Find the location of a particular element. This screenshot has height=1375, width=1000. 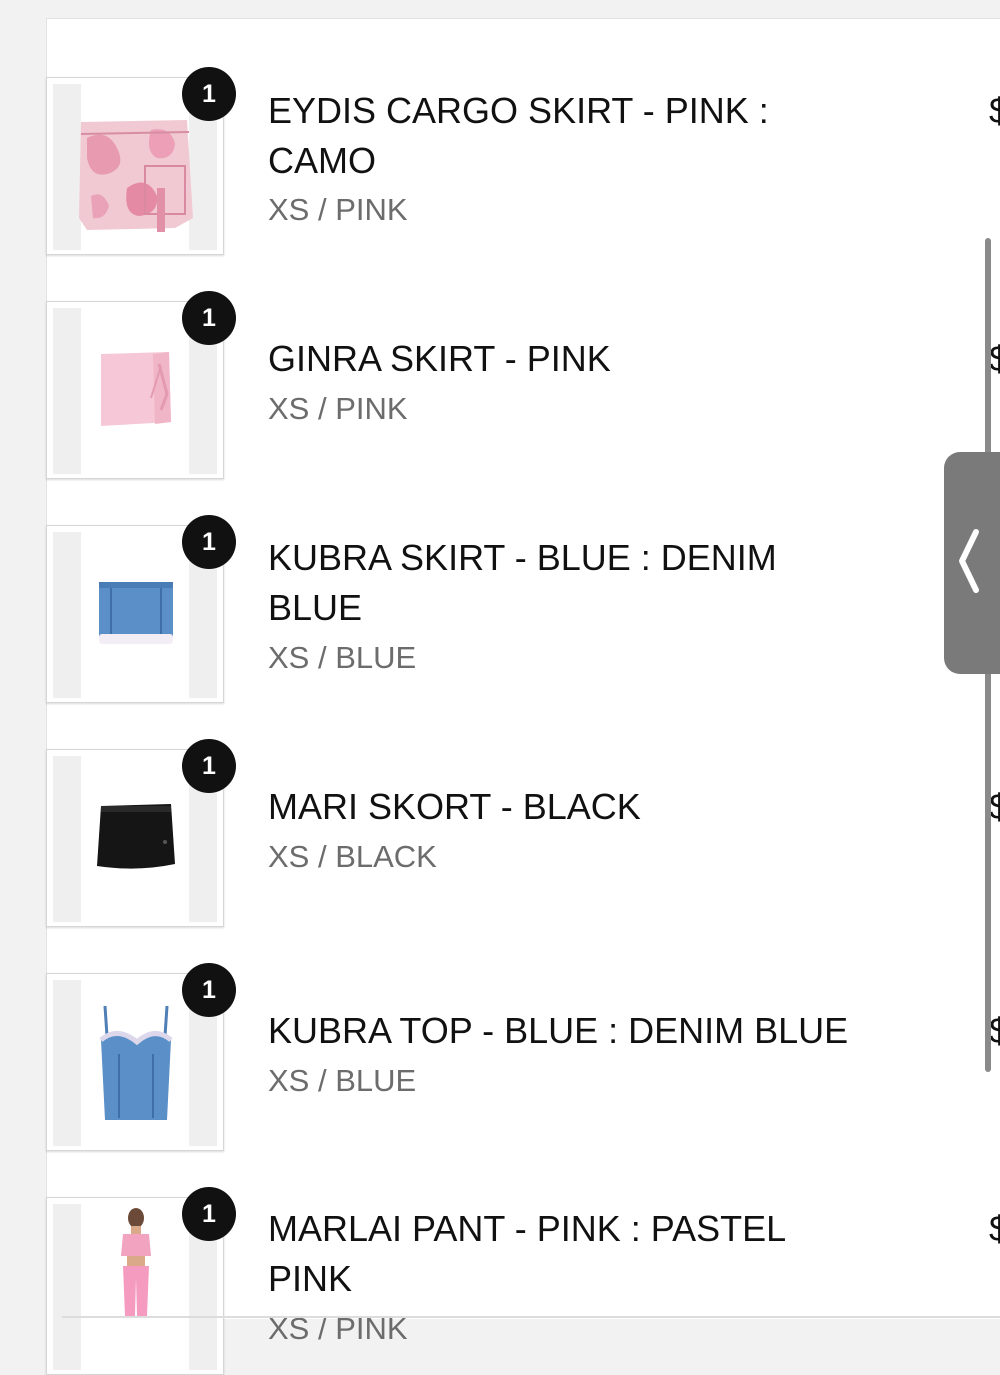

product-name: MARI SKORT - BLACK is located at coordinates (593, 807).